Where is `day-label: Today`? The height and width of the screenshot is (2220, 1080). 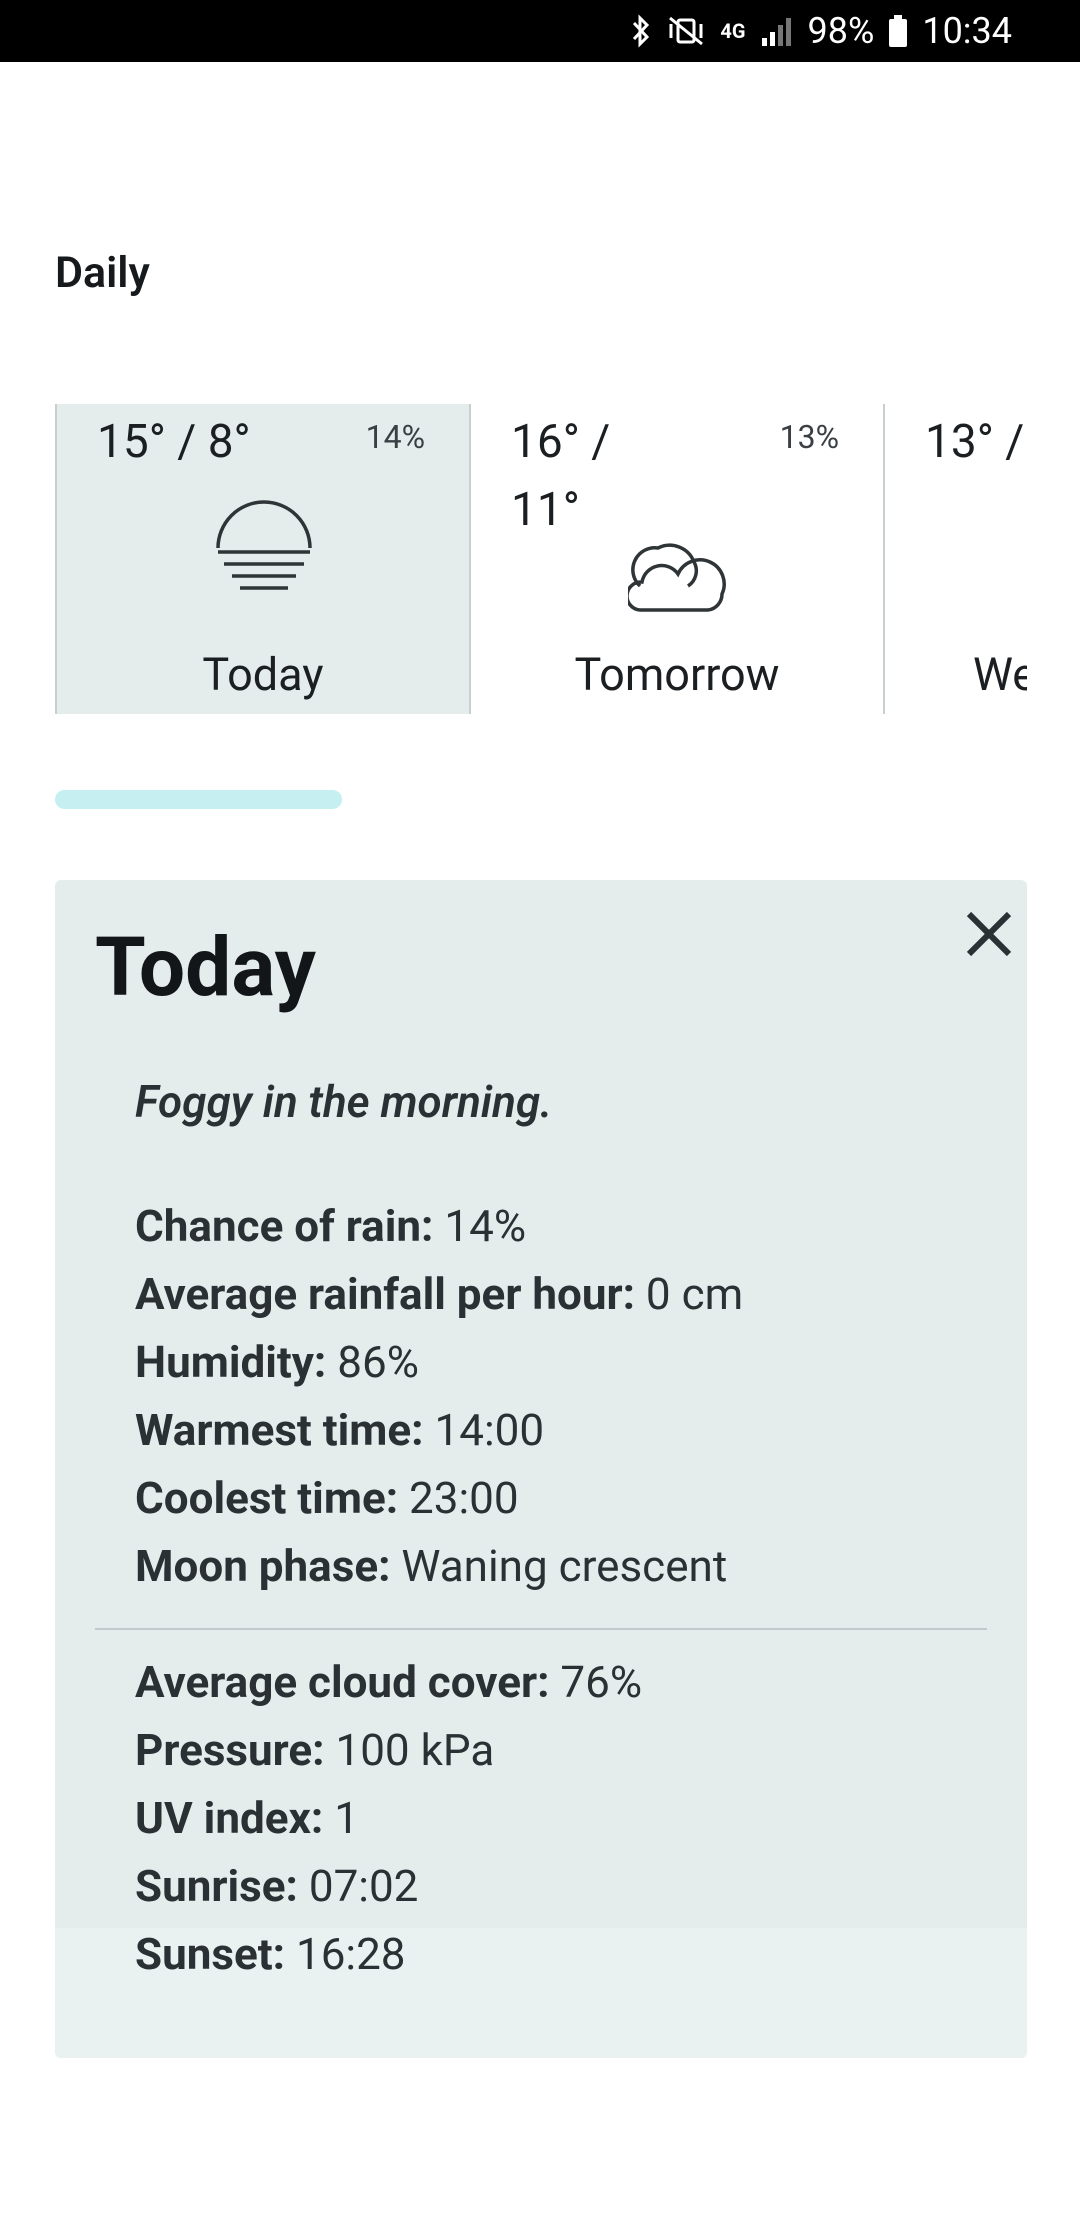 day-label: Today is located at coordinates (263, 674).